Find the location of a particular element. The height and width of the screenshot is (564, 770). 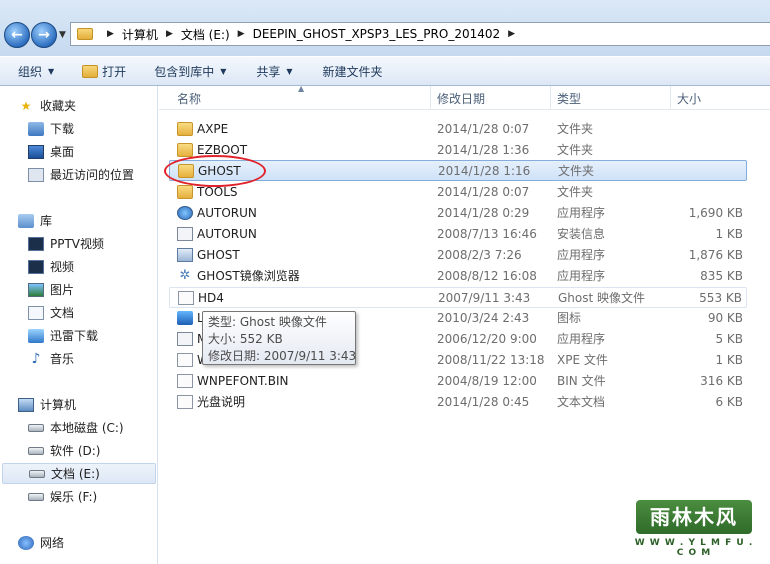

file-date: 2010/3/24 2:43 is located at coordinates (483, 318).